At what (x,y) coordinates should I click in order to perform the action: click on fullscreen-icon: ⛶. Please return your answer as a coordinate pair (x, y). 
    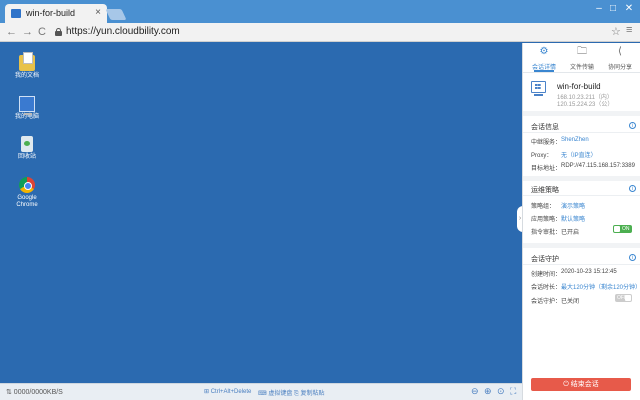
    Looking at the image, I should click on (513, 391).